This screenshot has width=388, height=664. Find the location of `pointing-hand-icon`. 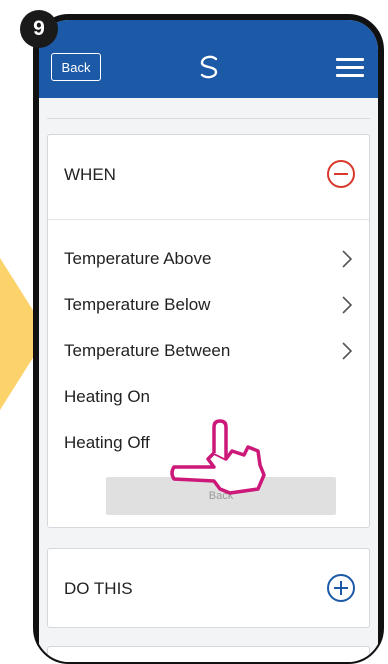

pointing-hand-icon is located at coordinates (218, 457).